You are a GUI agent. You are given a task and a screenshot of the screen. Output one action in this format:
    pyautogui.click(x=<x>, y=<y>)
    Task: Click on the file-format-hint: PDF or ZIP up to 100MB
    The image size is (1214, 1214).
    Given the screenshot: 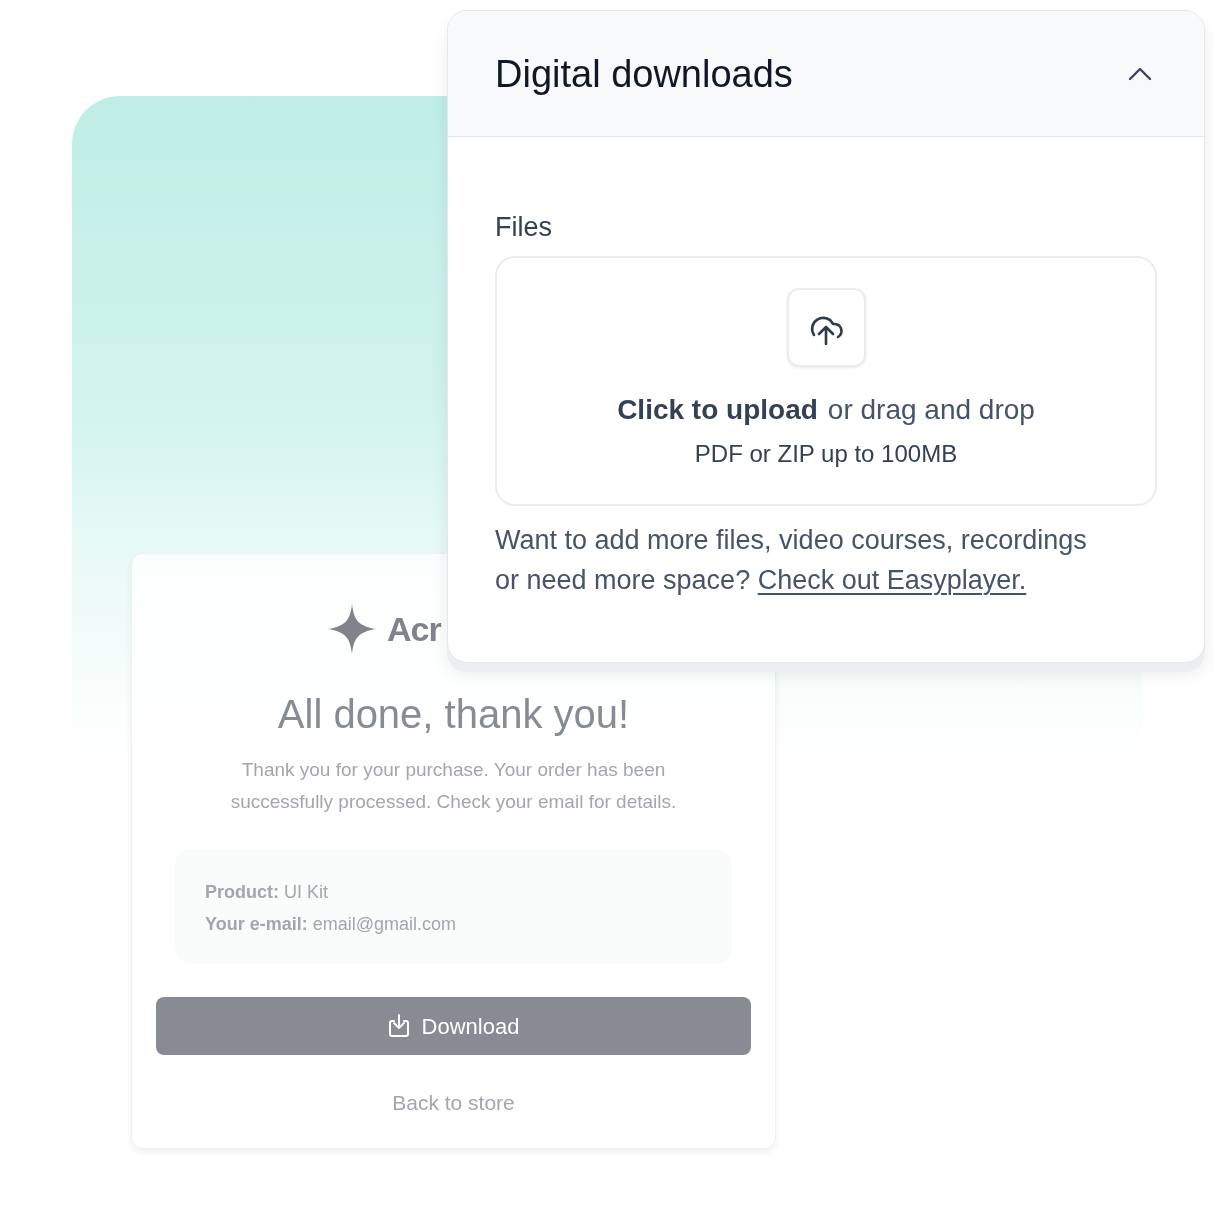 What is the action you would take?
    pyautogui.click(x=826, y=454)
    